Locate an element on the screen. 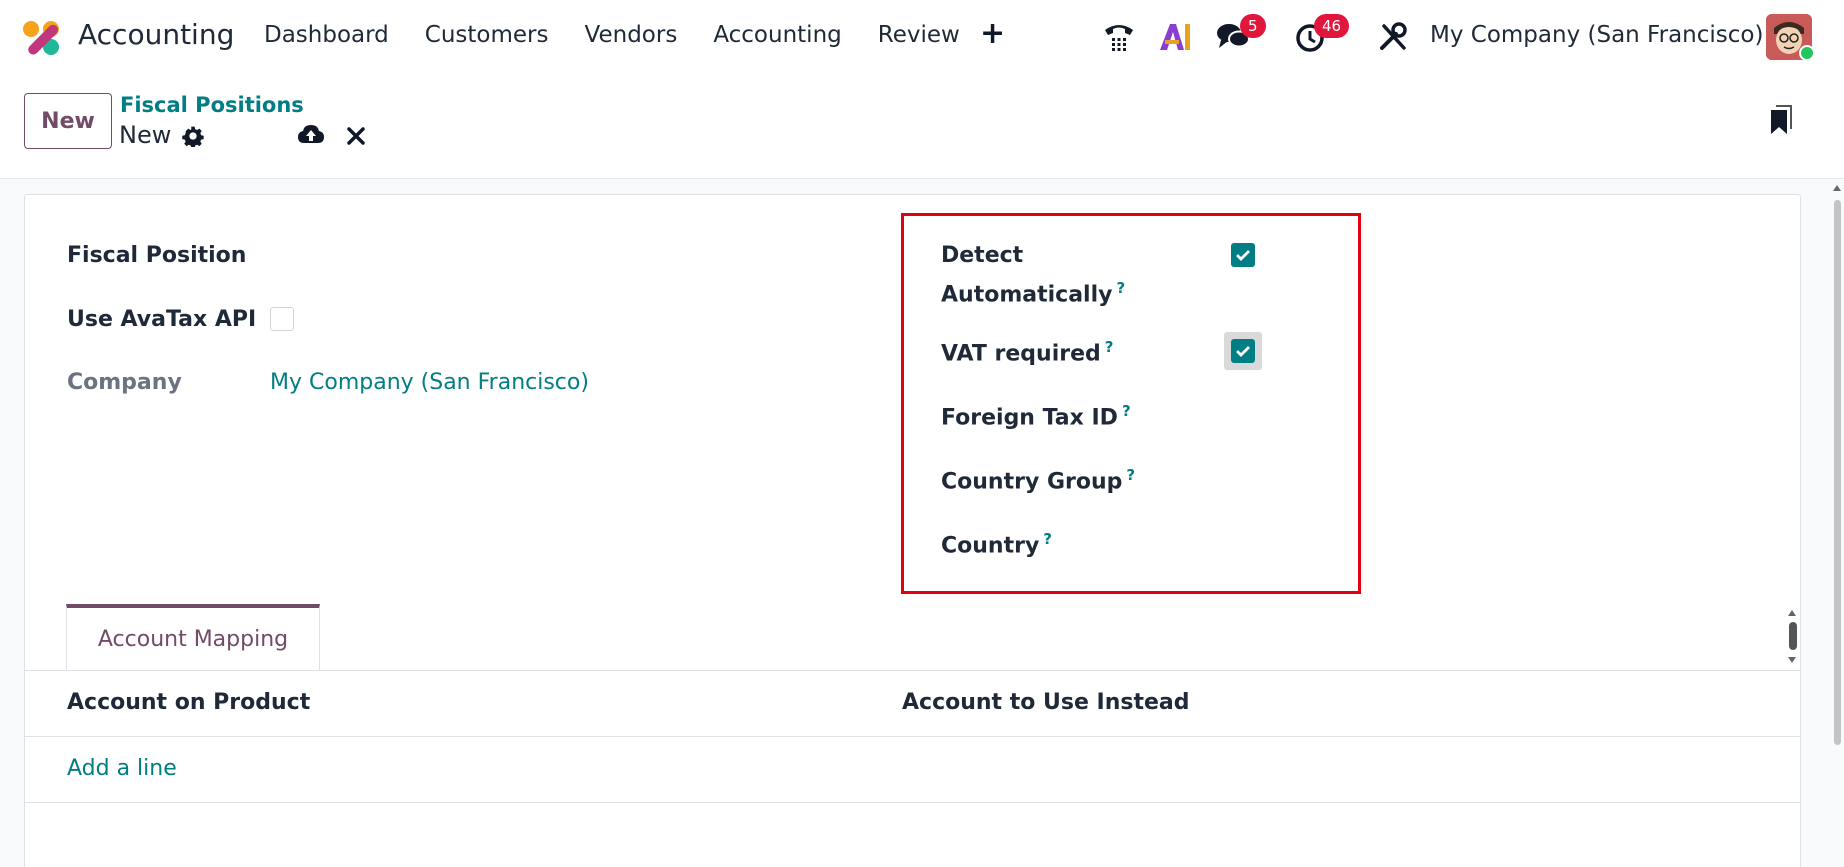  menu-item-customers: Customers is located at coordinates (487, 35).